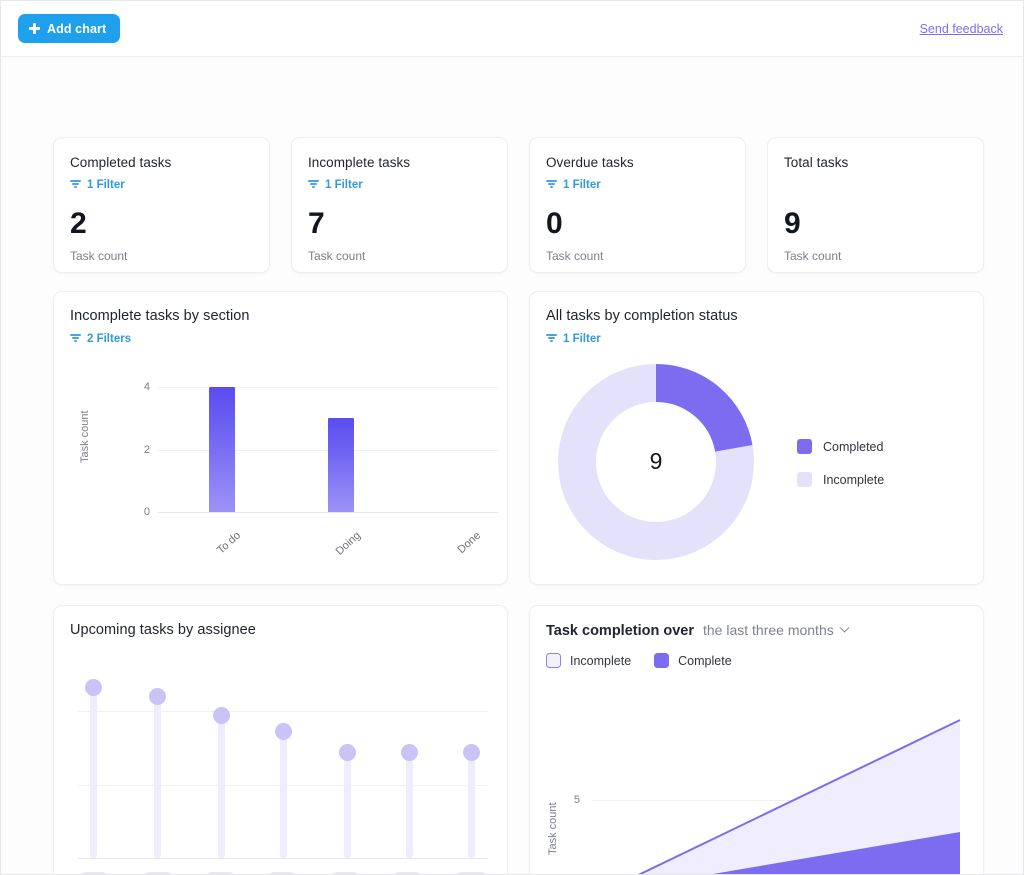 This screenshot has height=875, width=1024. I want to click on stat-card-value: 0, so click(554, 223).